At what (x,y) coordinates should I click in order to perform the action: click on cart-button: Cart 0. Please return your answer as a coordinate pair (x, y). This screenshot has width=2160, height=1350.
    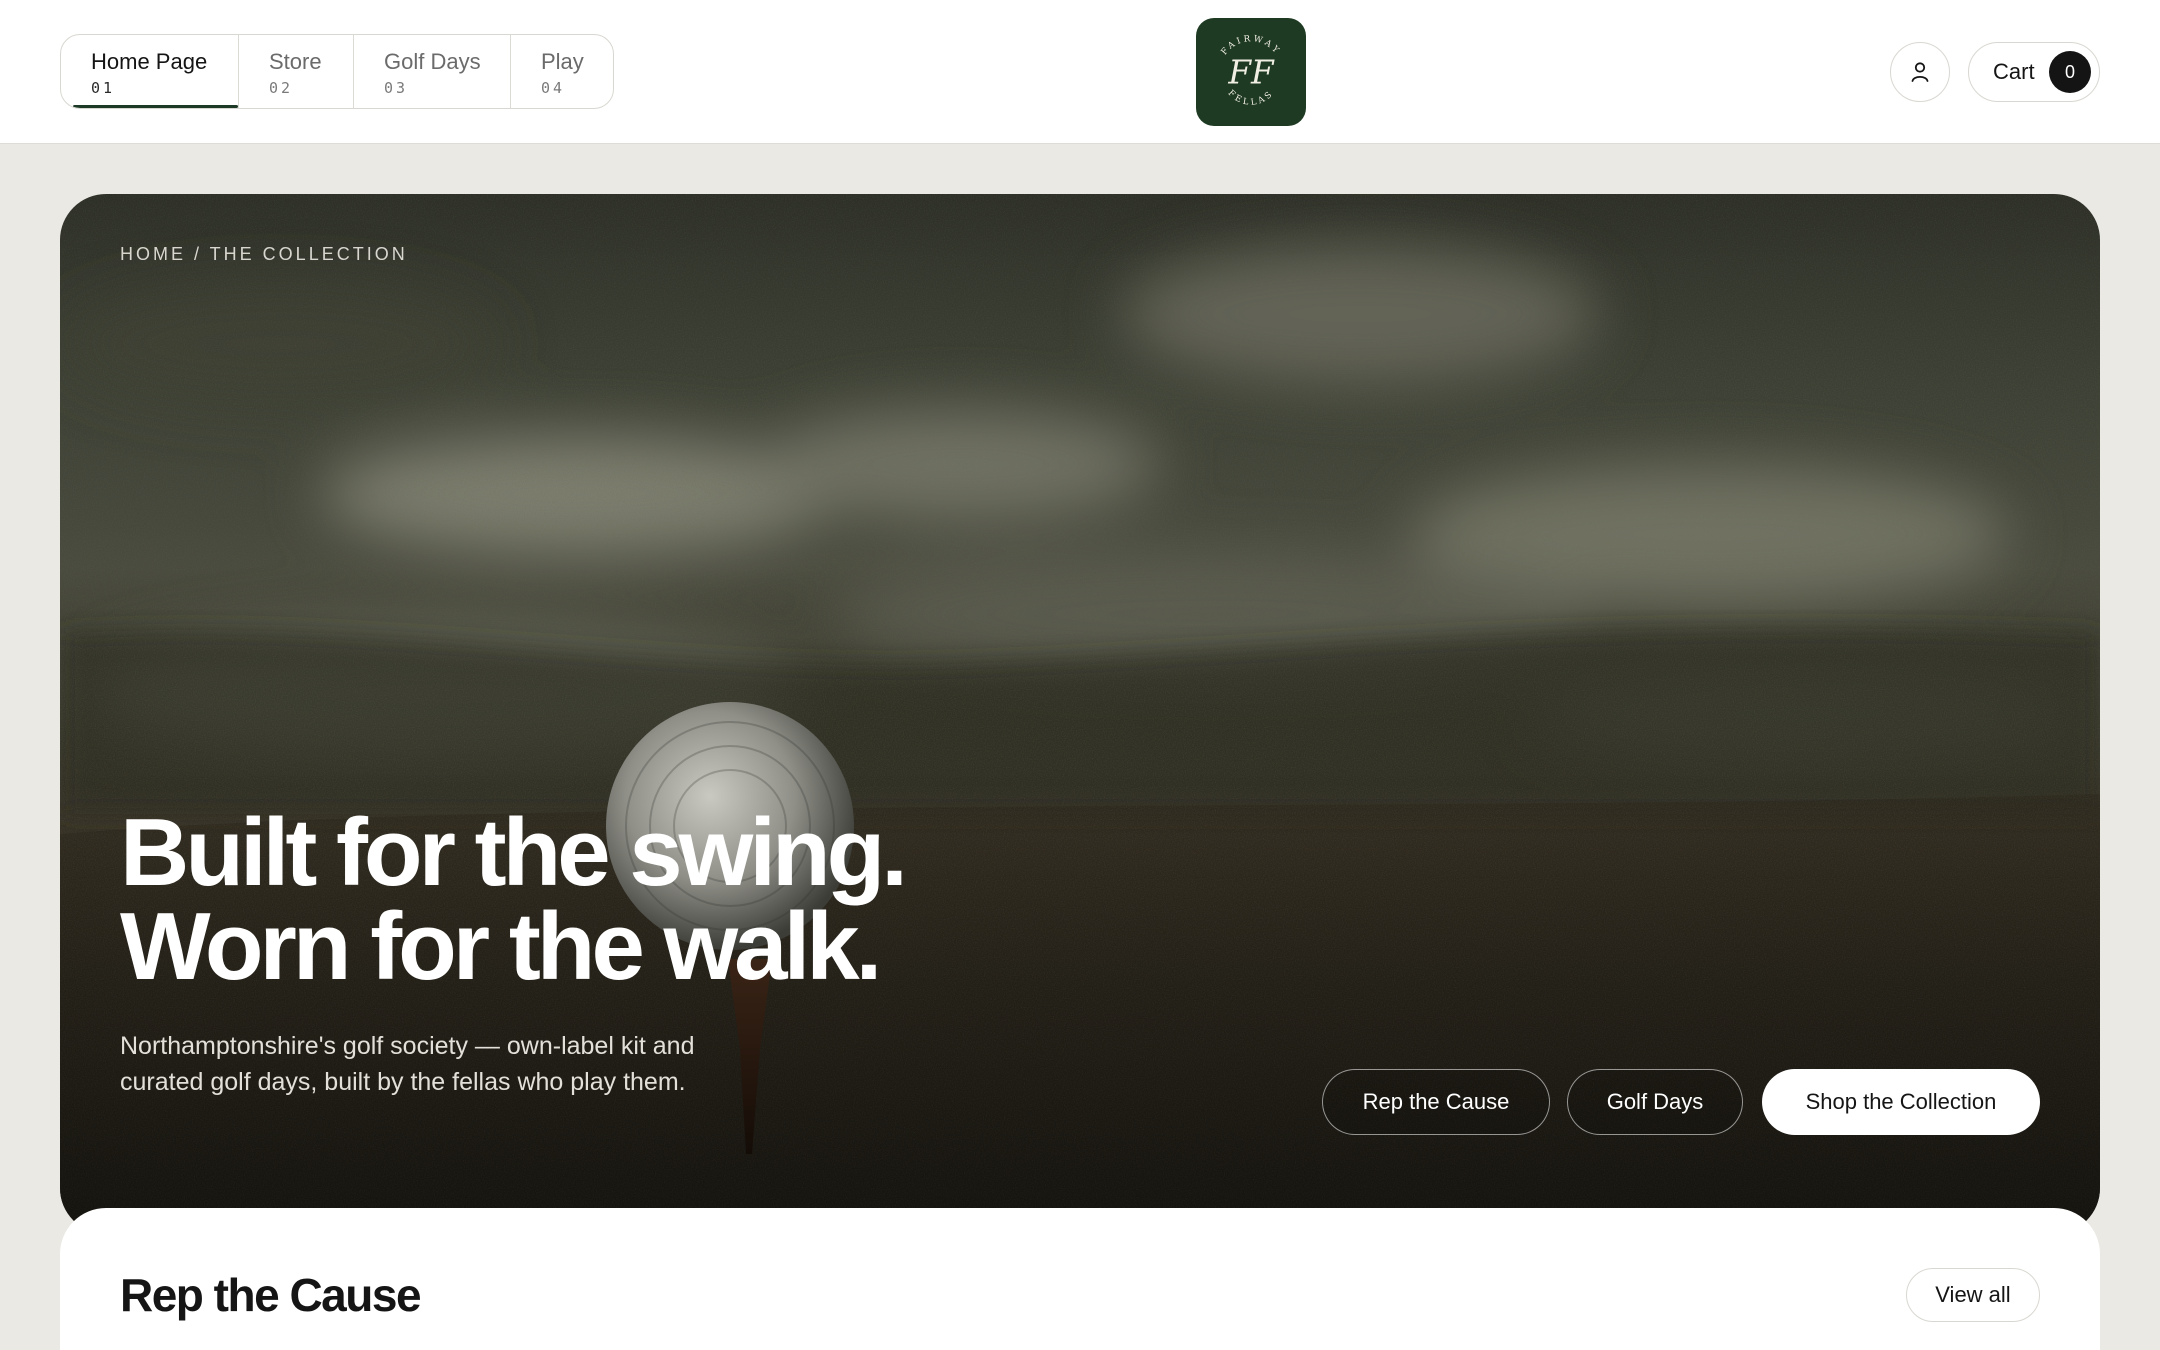
    Looking at the image, I should click on (2034, 72).